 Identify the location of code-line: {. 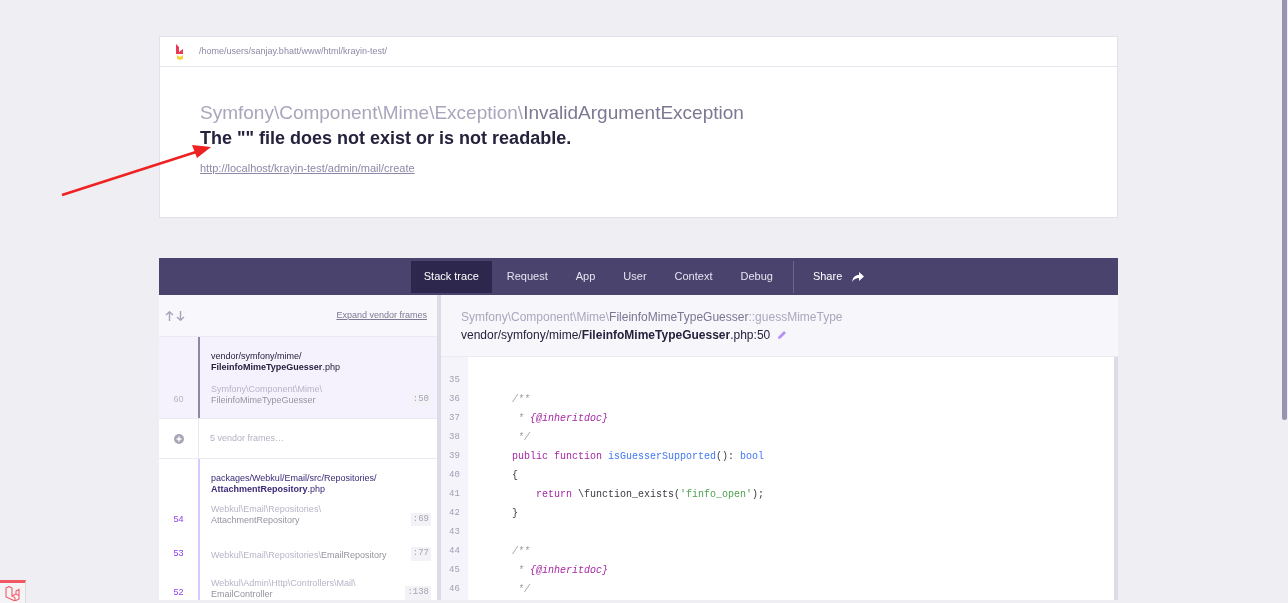
(514, 475).